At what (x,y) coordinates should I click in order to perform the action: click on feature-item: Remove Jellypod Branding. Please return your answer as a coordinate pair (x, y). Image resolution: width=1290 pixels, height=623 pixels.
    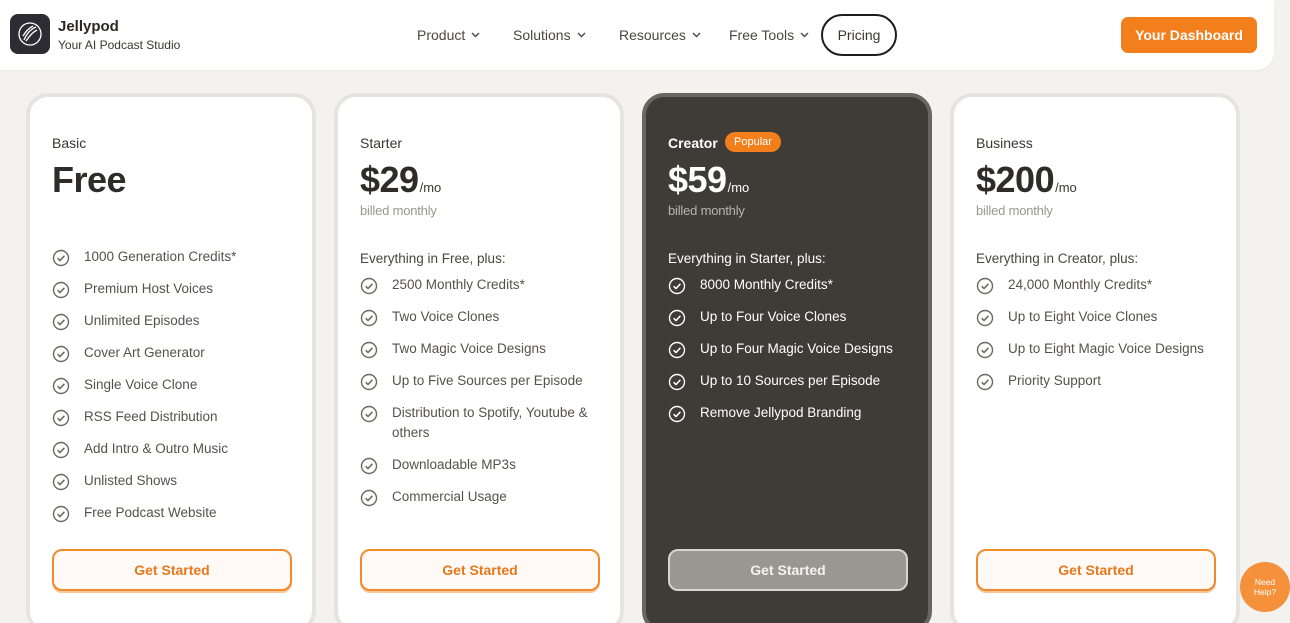
    Looking at the image, I should click on (793, 413).